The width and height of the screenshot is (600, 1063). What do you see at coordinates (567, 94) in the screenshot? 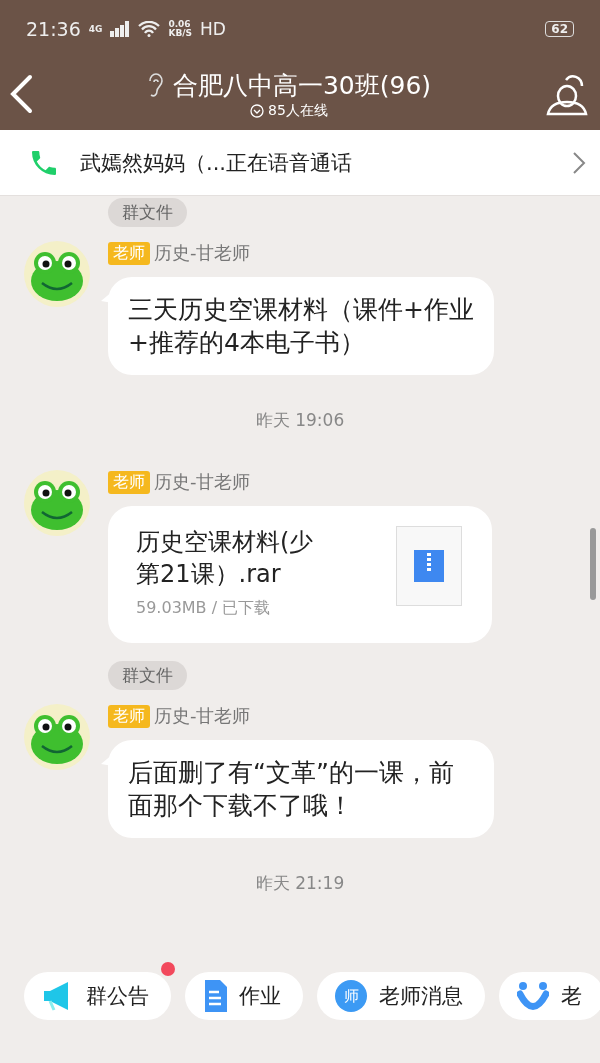
I see `group-members-icon` at bounding box center [567, 94].